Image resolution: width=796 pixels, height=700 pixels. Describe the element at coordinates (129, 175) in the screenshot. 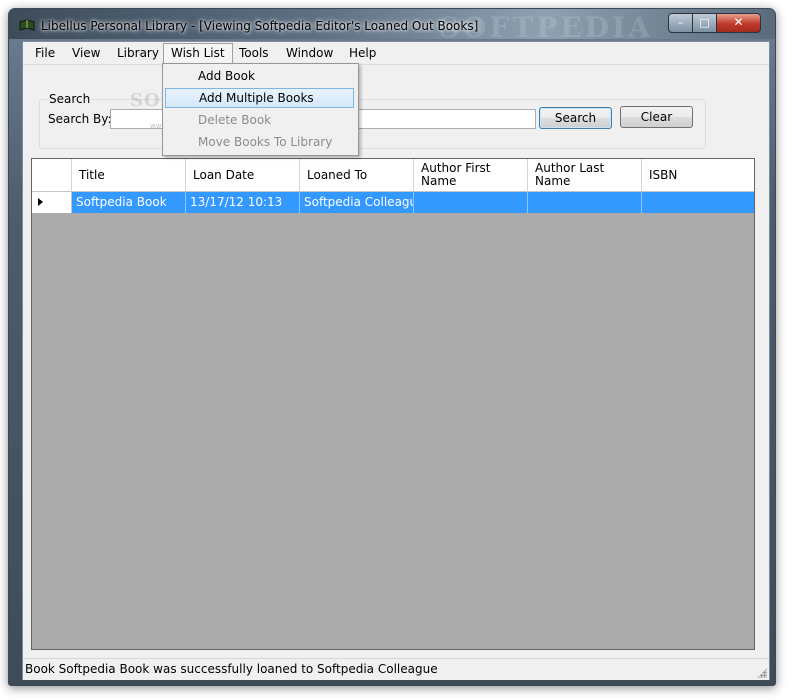

I see `column-header-title: Title` at that location.